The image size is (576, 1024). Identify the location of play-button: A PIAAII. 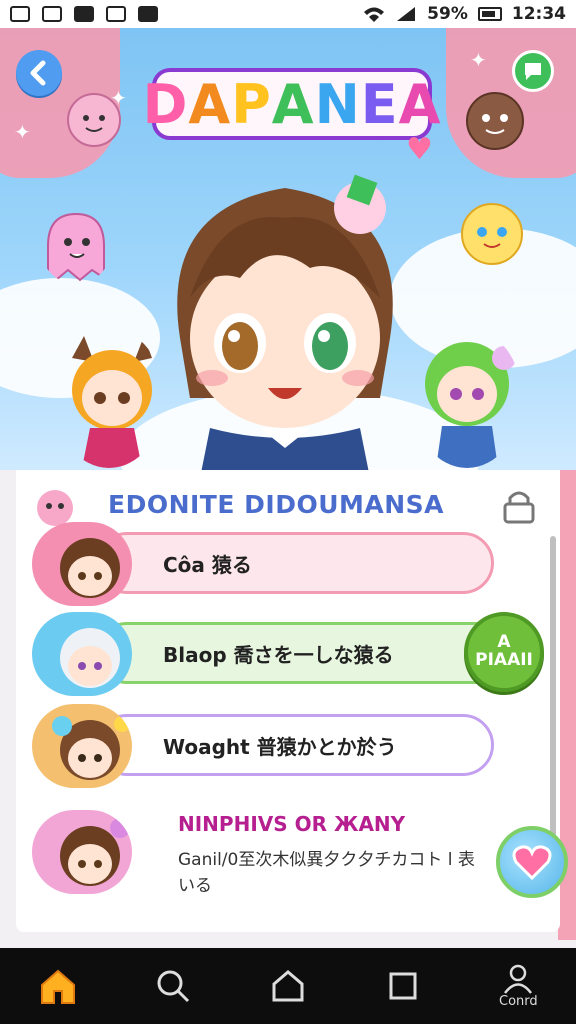
(504, 652).